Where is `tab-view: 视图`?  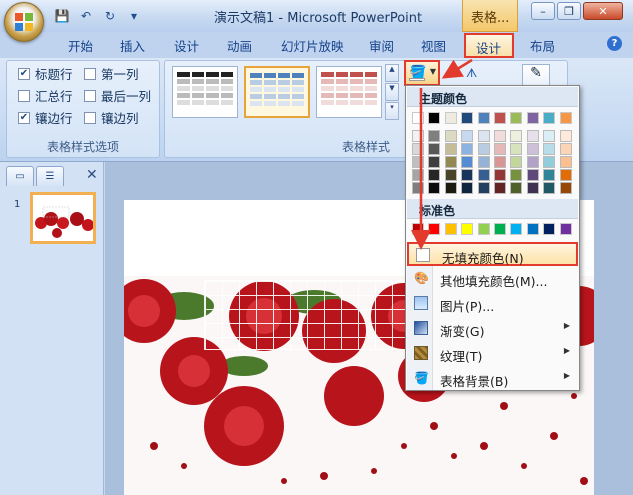 tab-view: 视图 is located at coordinates (433, 45).